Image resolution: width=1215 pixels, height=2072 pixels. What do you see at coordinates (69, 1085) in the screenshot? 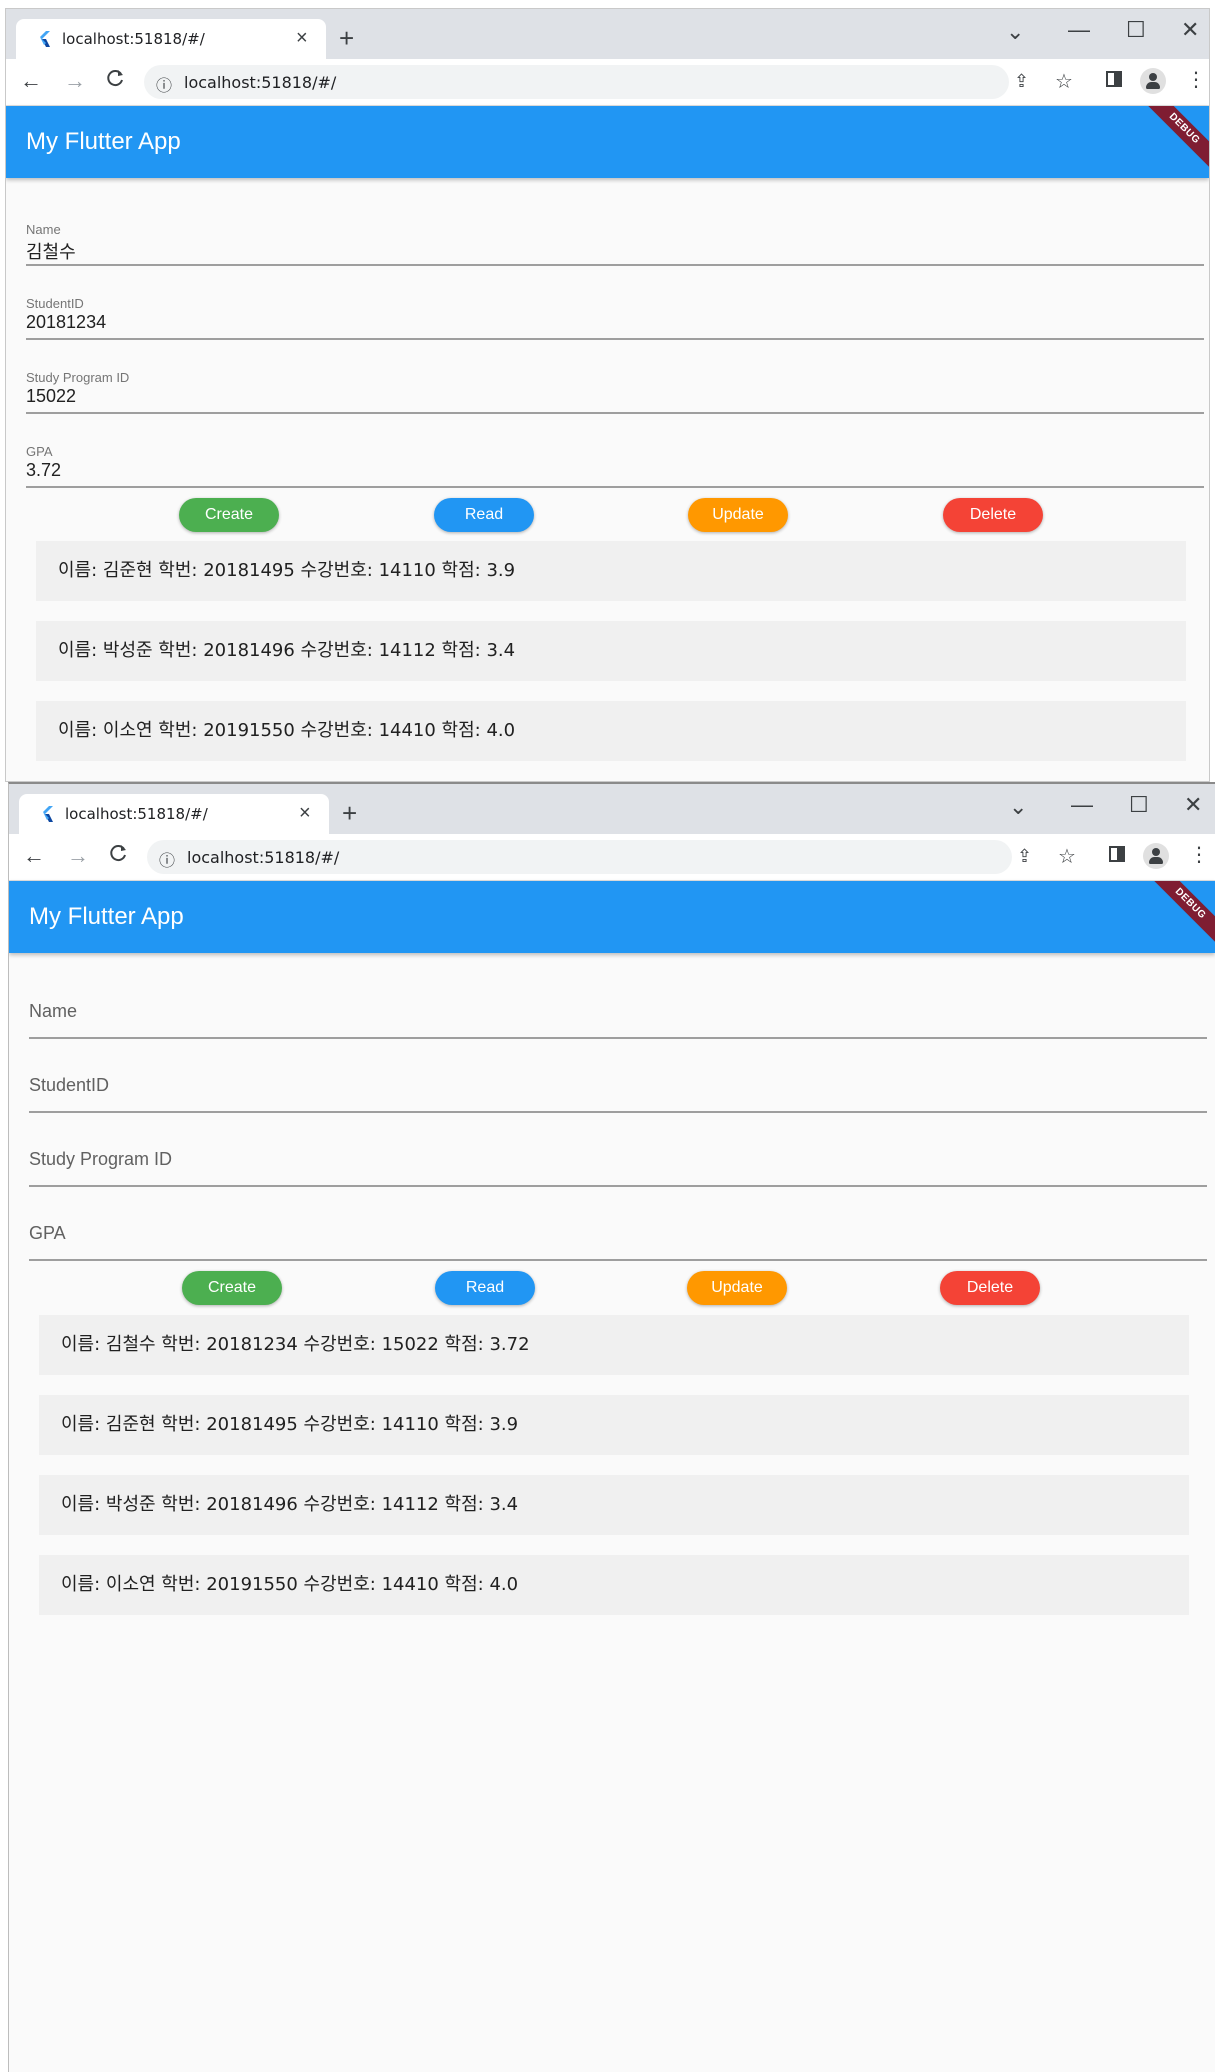
I see `student-id-hint: StudentID` at bounding box center [69, 1085].